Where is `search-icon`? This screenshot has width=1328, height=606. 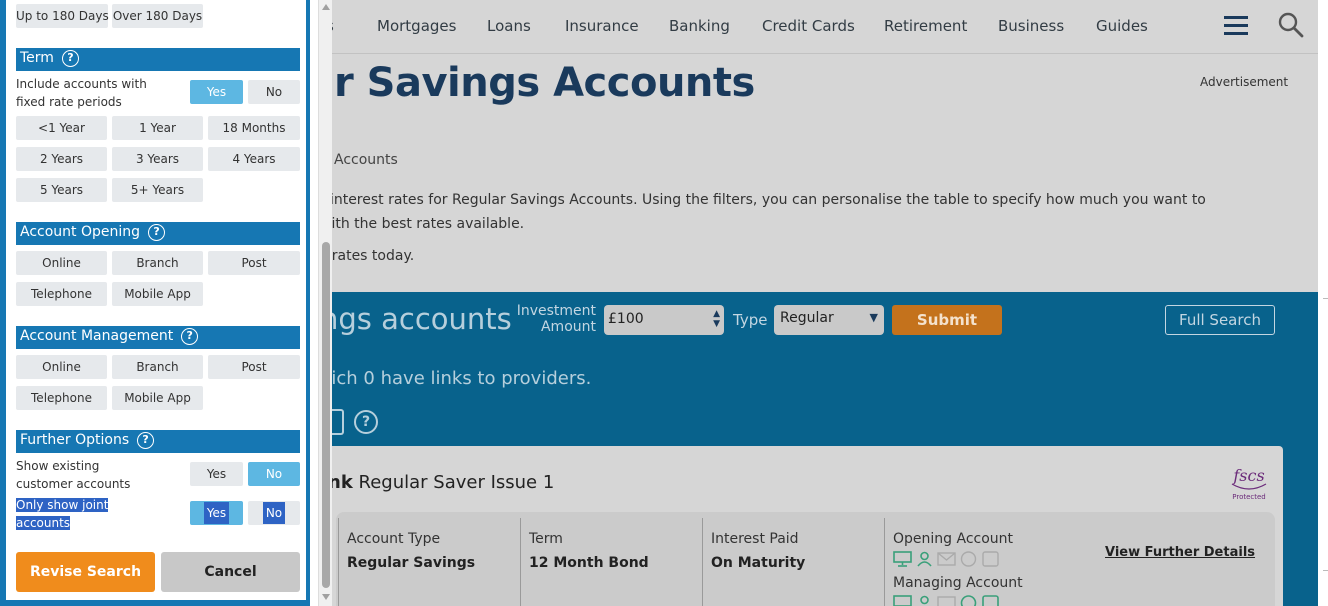
search-icon is located at coordinates (1291, 25).